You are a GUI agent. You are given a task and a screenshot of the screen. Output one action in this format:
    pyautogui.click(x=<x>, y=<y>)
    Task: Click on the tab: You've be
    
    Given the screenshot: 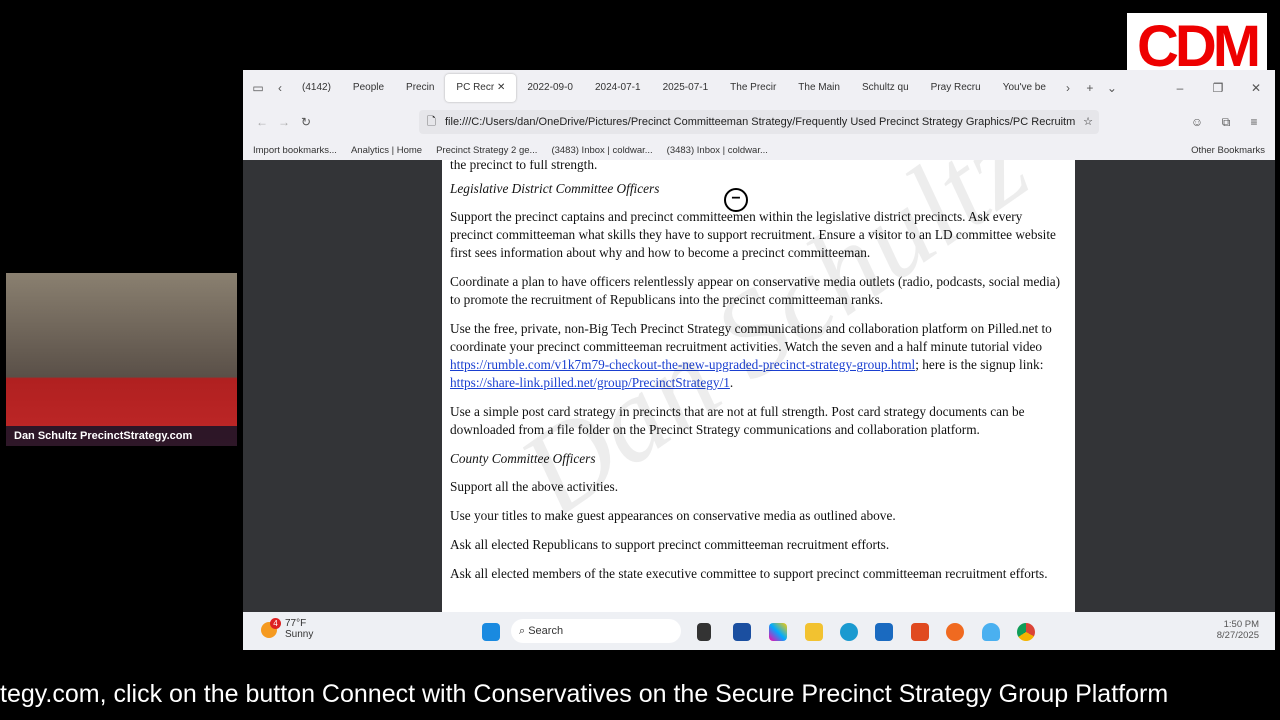 What is the action you would take?
    pyautogui.click(x=1024, y=88)
    